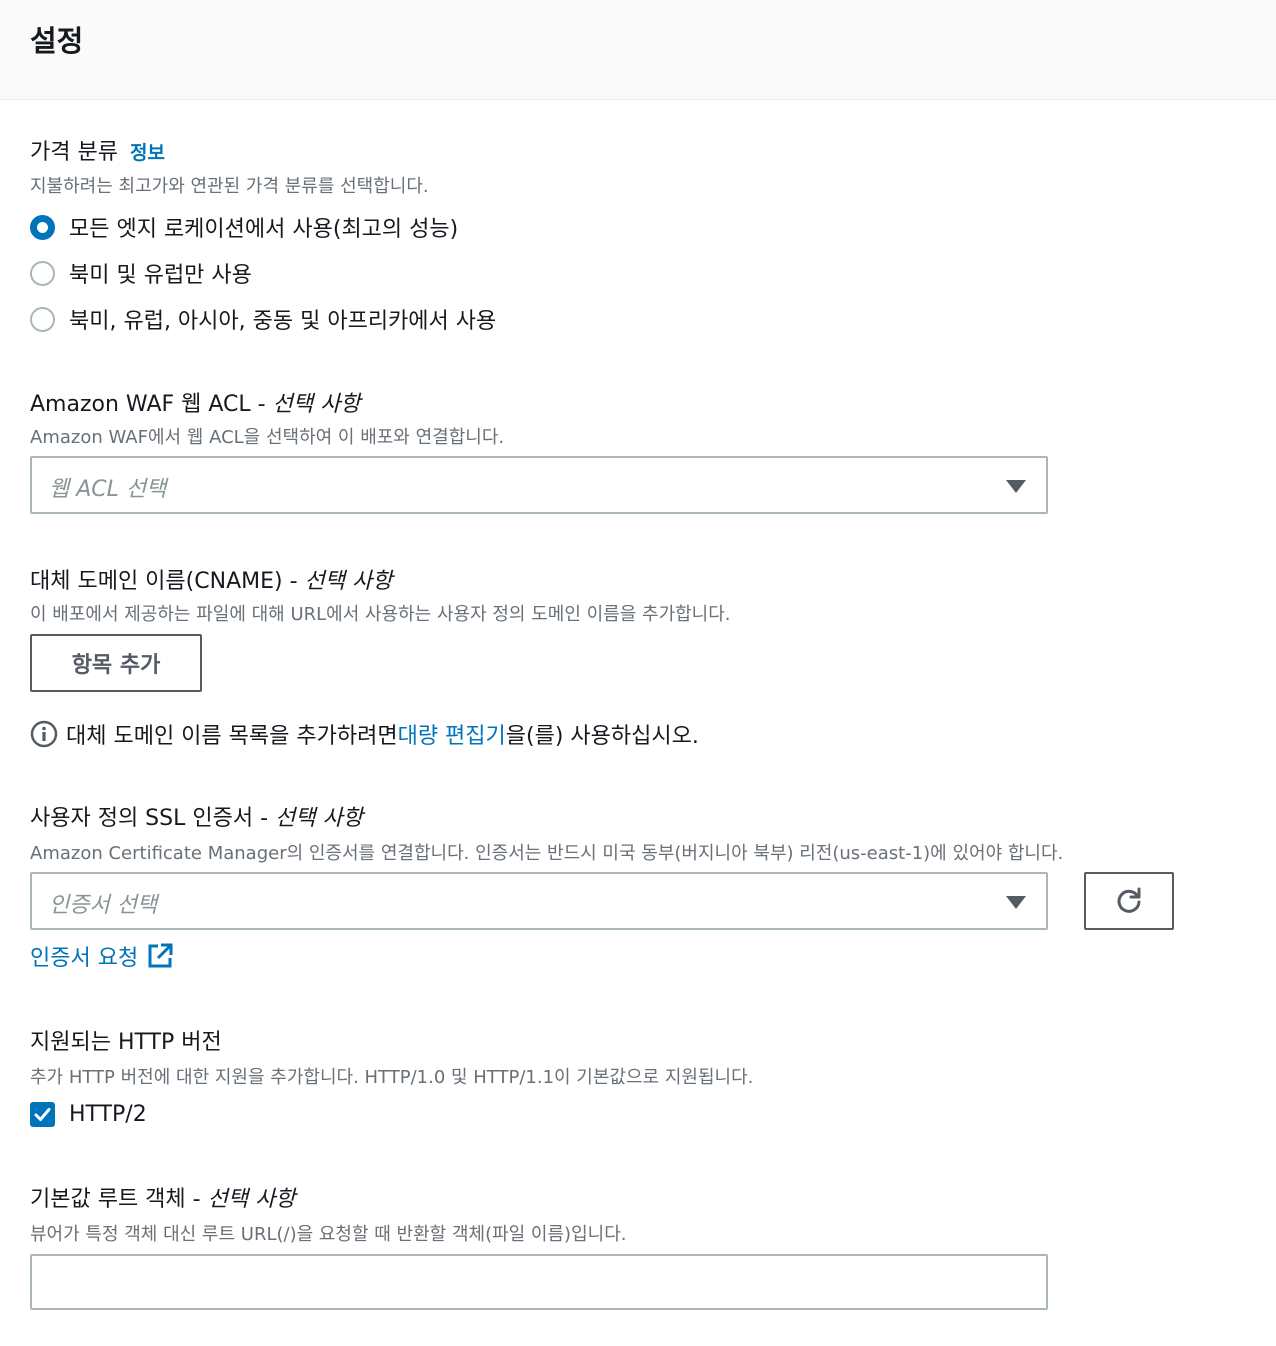 The height and width of the screenshot is (1346, 1276). I want to click on price-class-label-text: 가격 분류, so click(74, 152).